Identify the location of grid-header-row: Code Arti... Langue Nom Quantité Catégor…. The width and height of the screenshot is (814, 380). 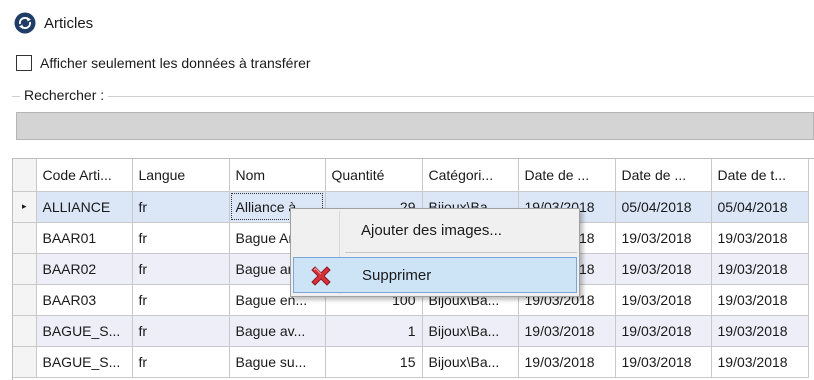
(411, 175).